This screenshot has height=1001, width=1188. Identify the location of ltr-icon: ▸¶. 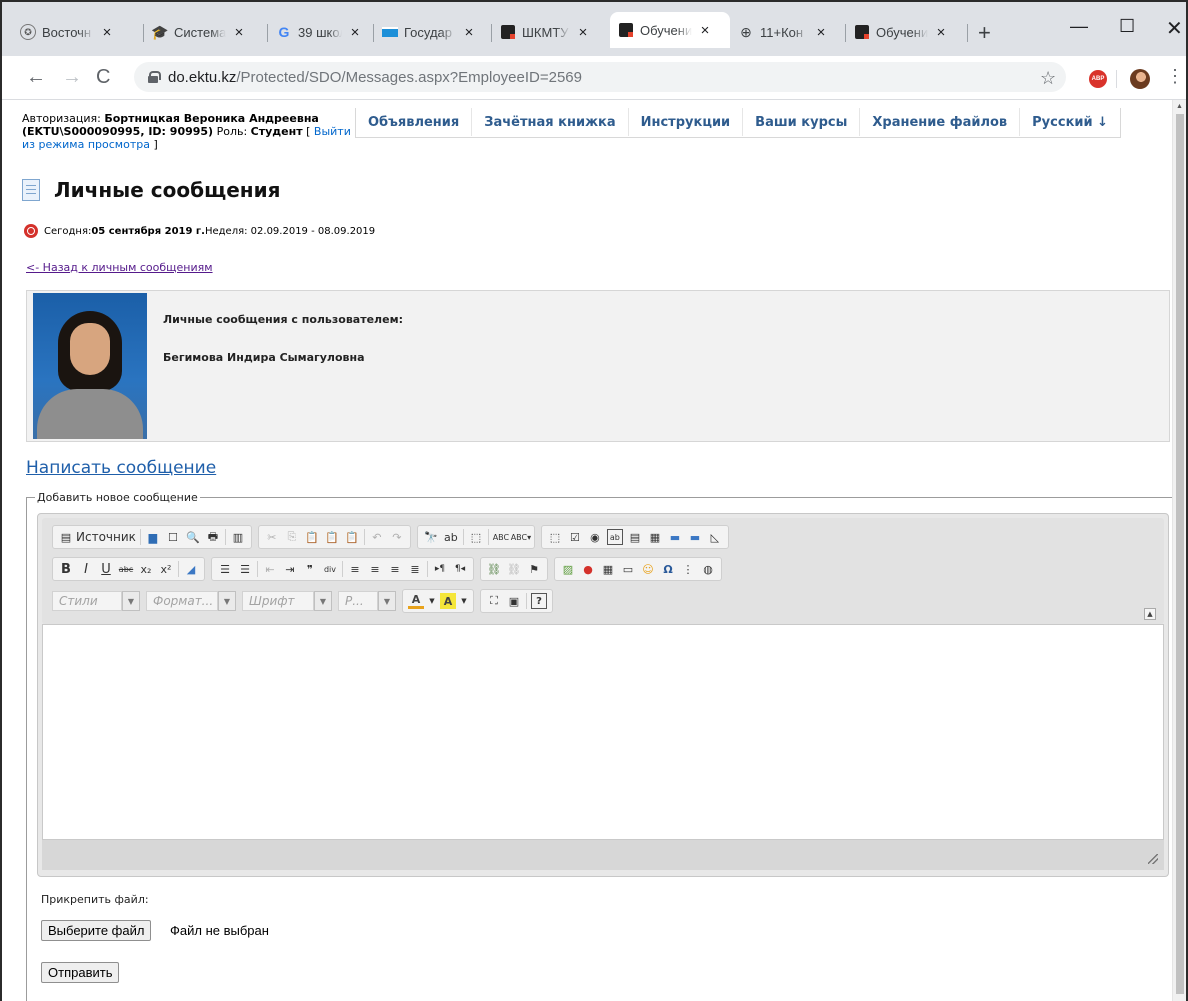
(440, 569).